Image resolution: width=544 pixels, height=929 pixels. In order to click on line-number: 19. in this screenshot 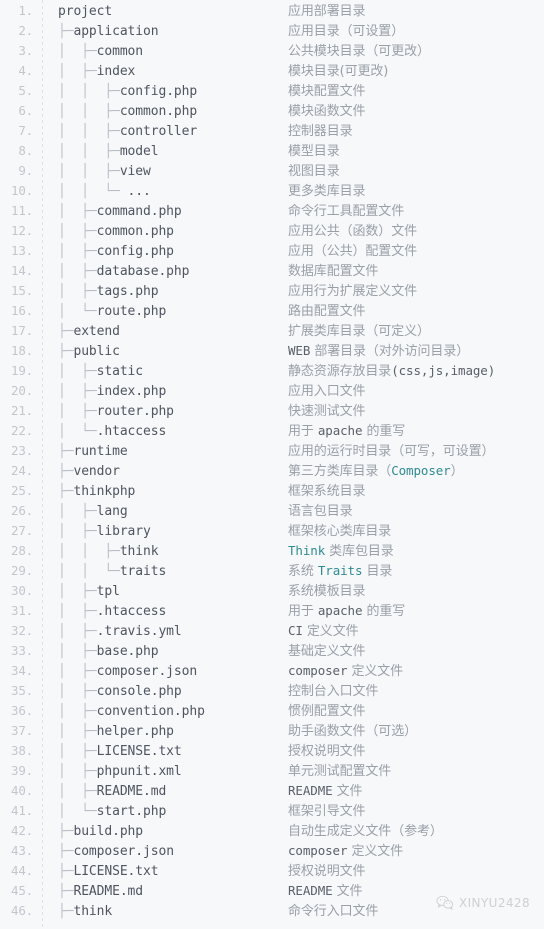, I will do `click(22, 370)`.